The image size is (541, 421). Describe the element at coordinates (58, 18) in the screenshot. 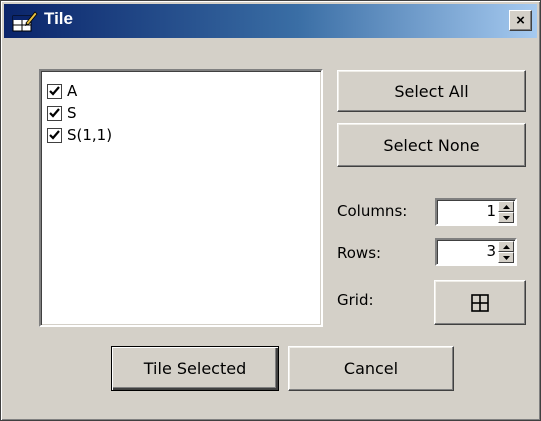

I see `window-title: Tile` at that location.